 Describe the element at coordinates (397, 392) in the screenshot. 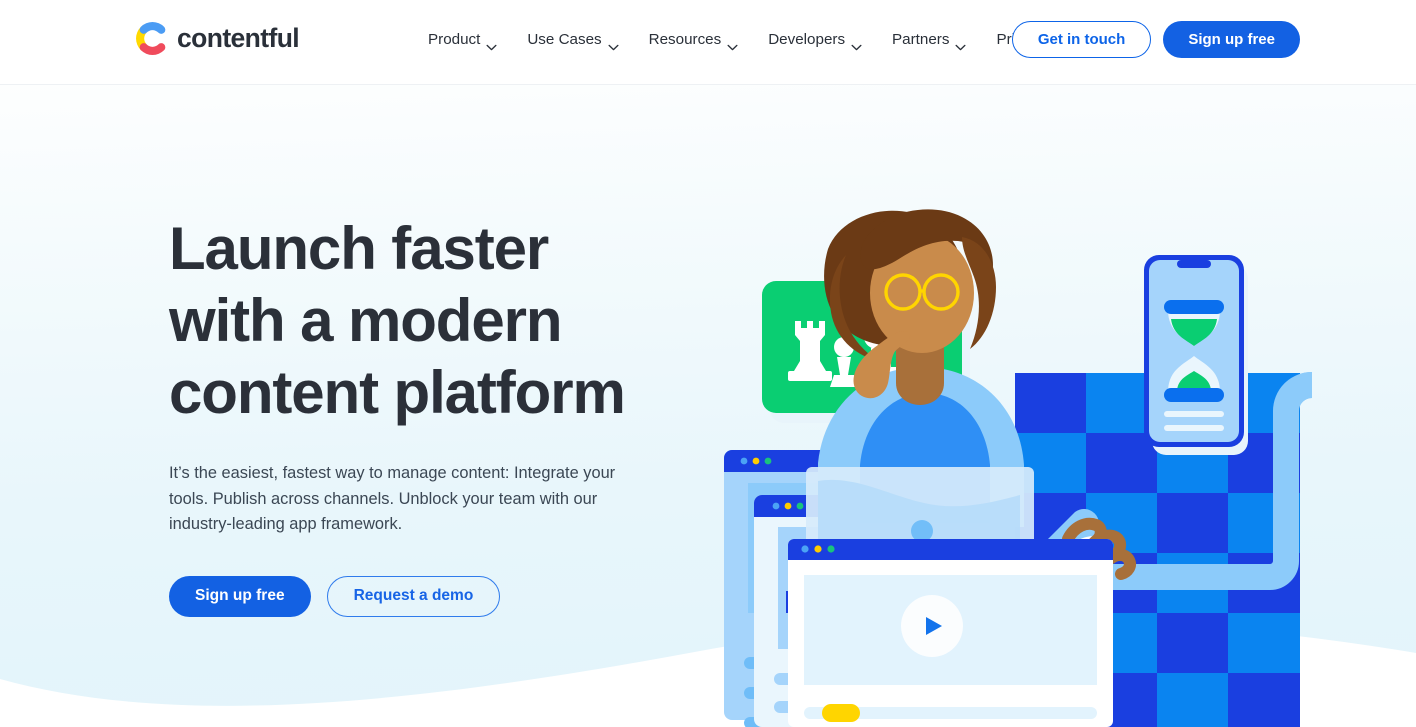

I see `hero-title-line-3: content platform` at that location.